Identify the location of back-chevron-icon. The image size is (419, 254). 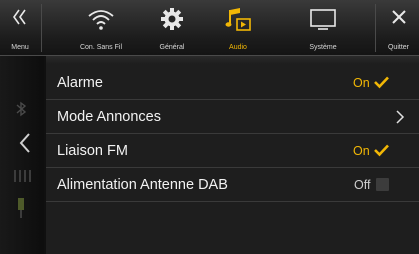
(25, 143).